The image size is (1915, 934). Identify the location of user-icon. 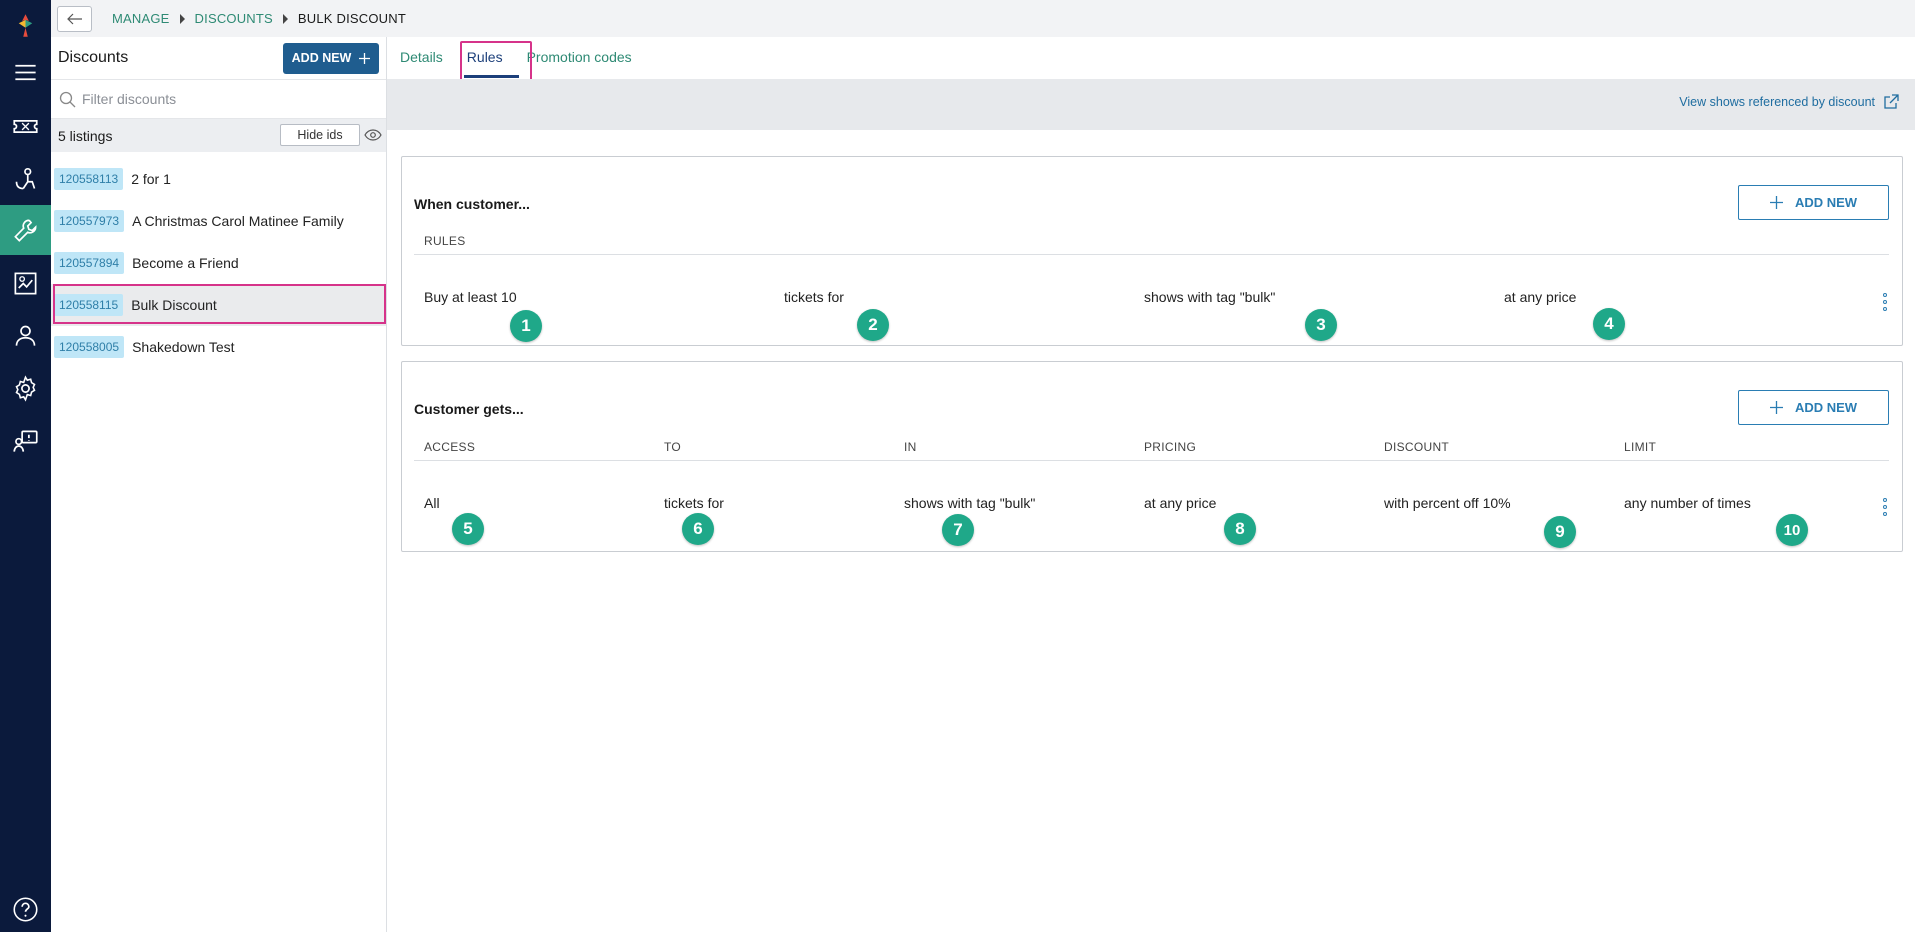
(25, 335).